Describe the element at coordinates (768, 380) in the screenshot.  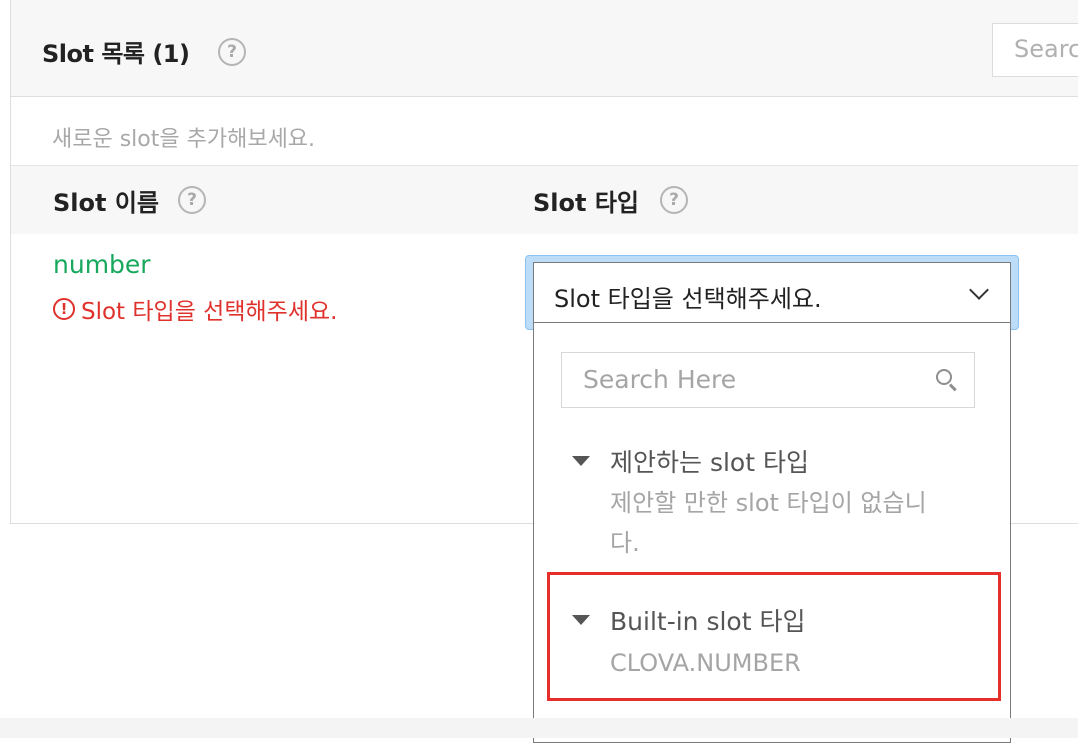
I see `dropdown-search-input: Search Here` at that location.